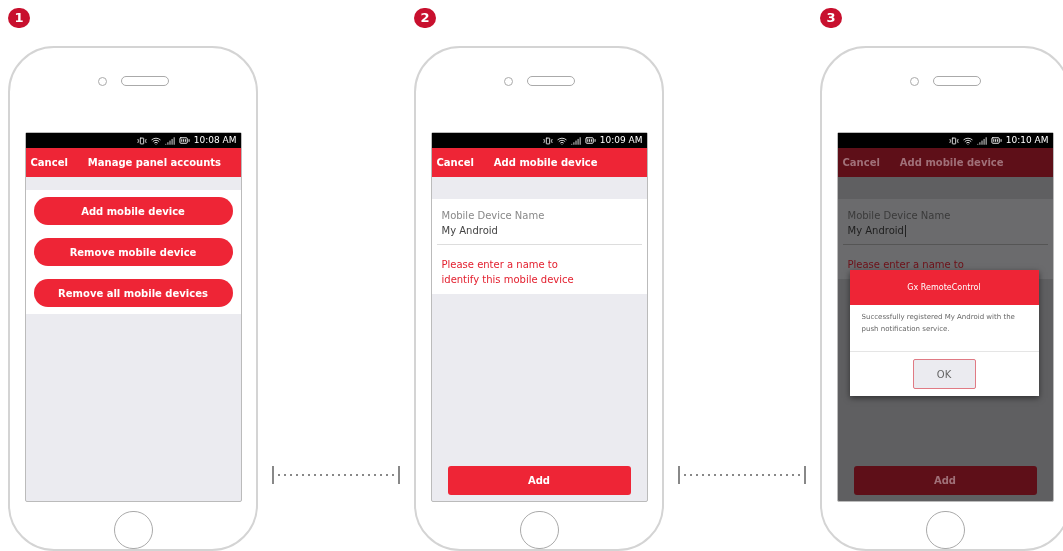 The width and height of the screenshot is (1063, 551). I want to click on status-time: 10:08 AM, so click(215, 140).